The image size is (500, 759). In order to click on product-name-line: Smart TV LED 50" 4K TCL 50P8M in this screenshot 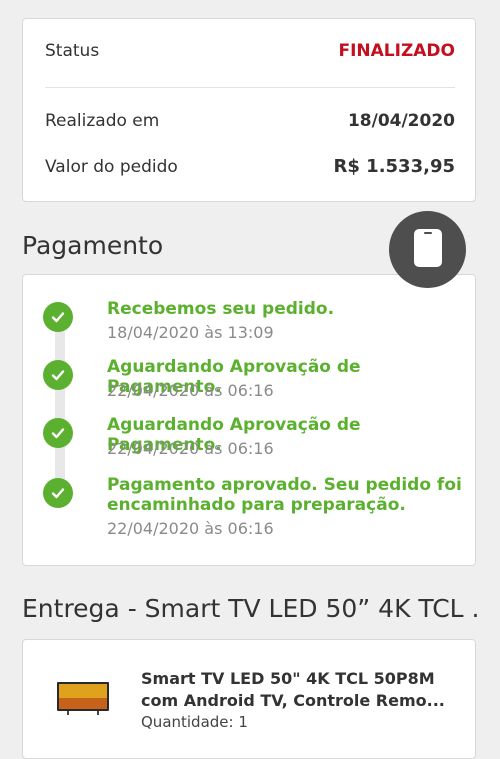, I will do `click(288, 678)`.